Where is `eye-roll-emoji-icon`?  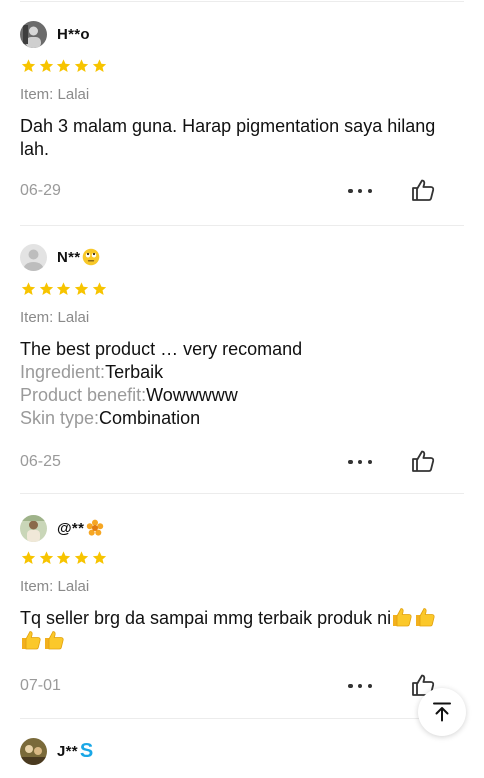 eye-roll-emoji-icon is located at coordinates (91, 257).